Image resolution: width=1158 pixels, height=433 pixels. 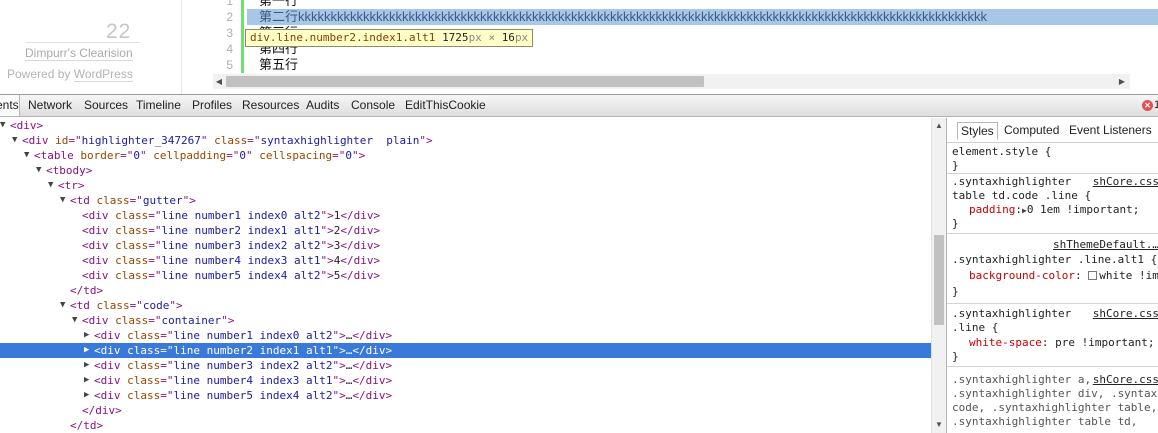 I want to click on tooltip-selector: div.line.number2.index1.alt1, so click(x=343, y=37).